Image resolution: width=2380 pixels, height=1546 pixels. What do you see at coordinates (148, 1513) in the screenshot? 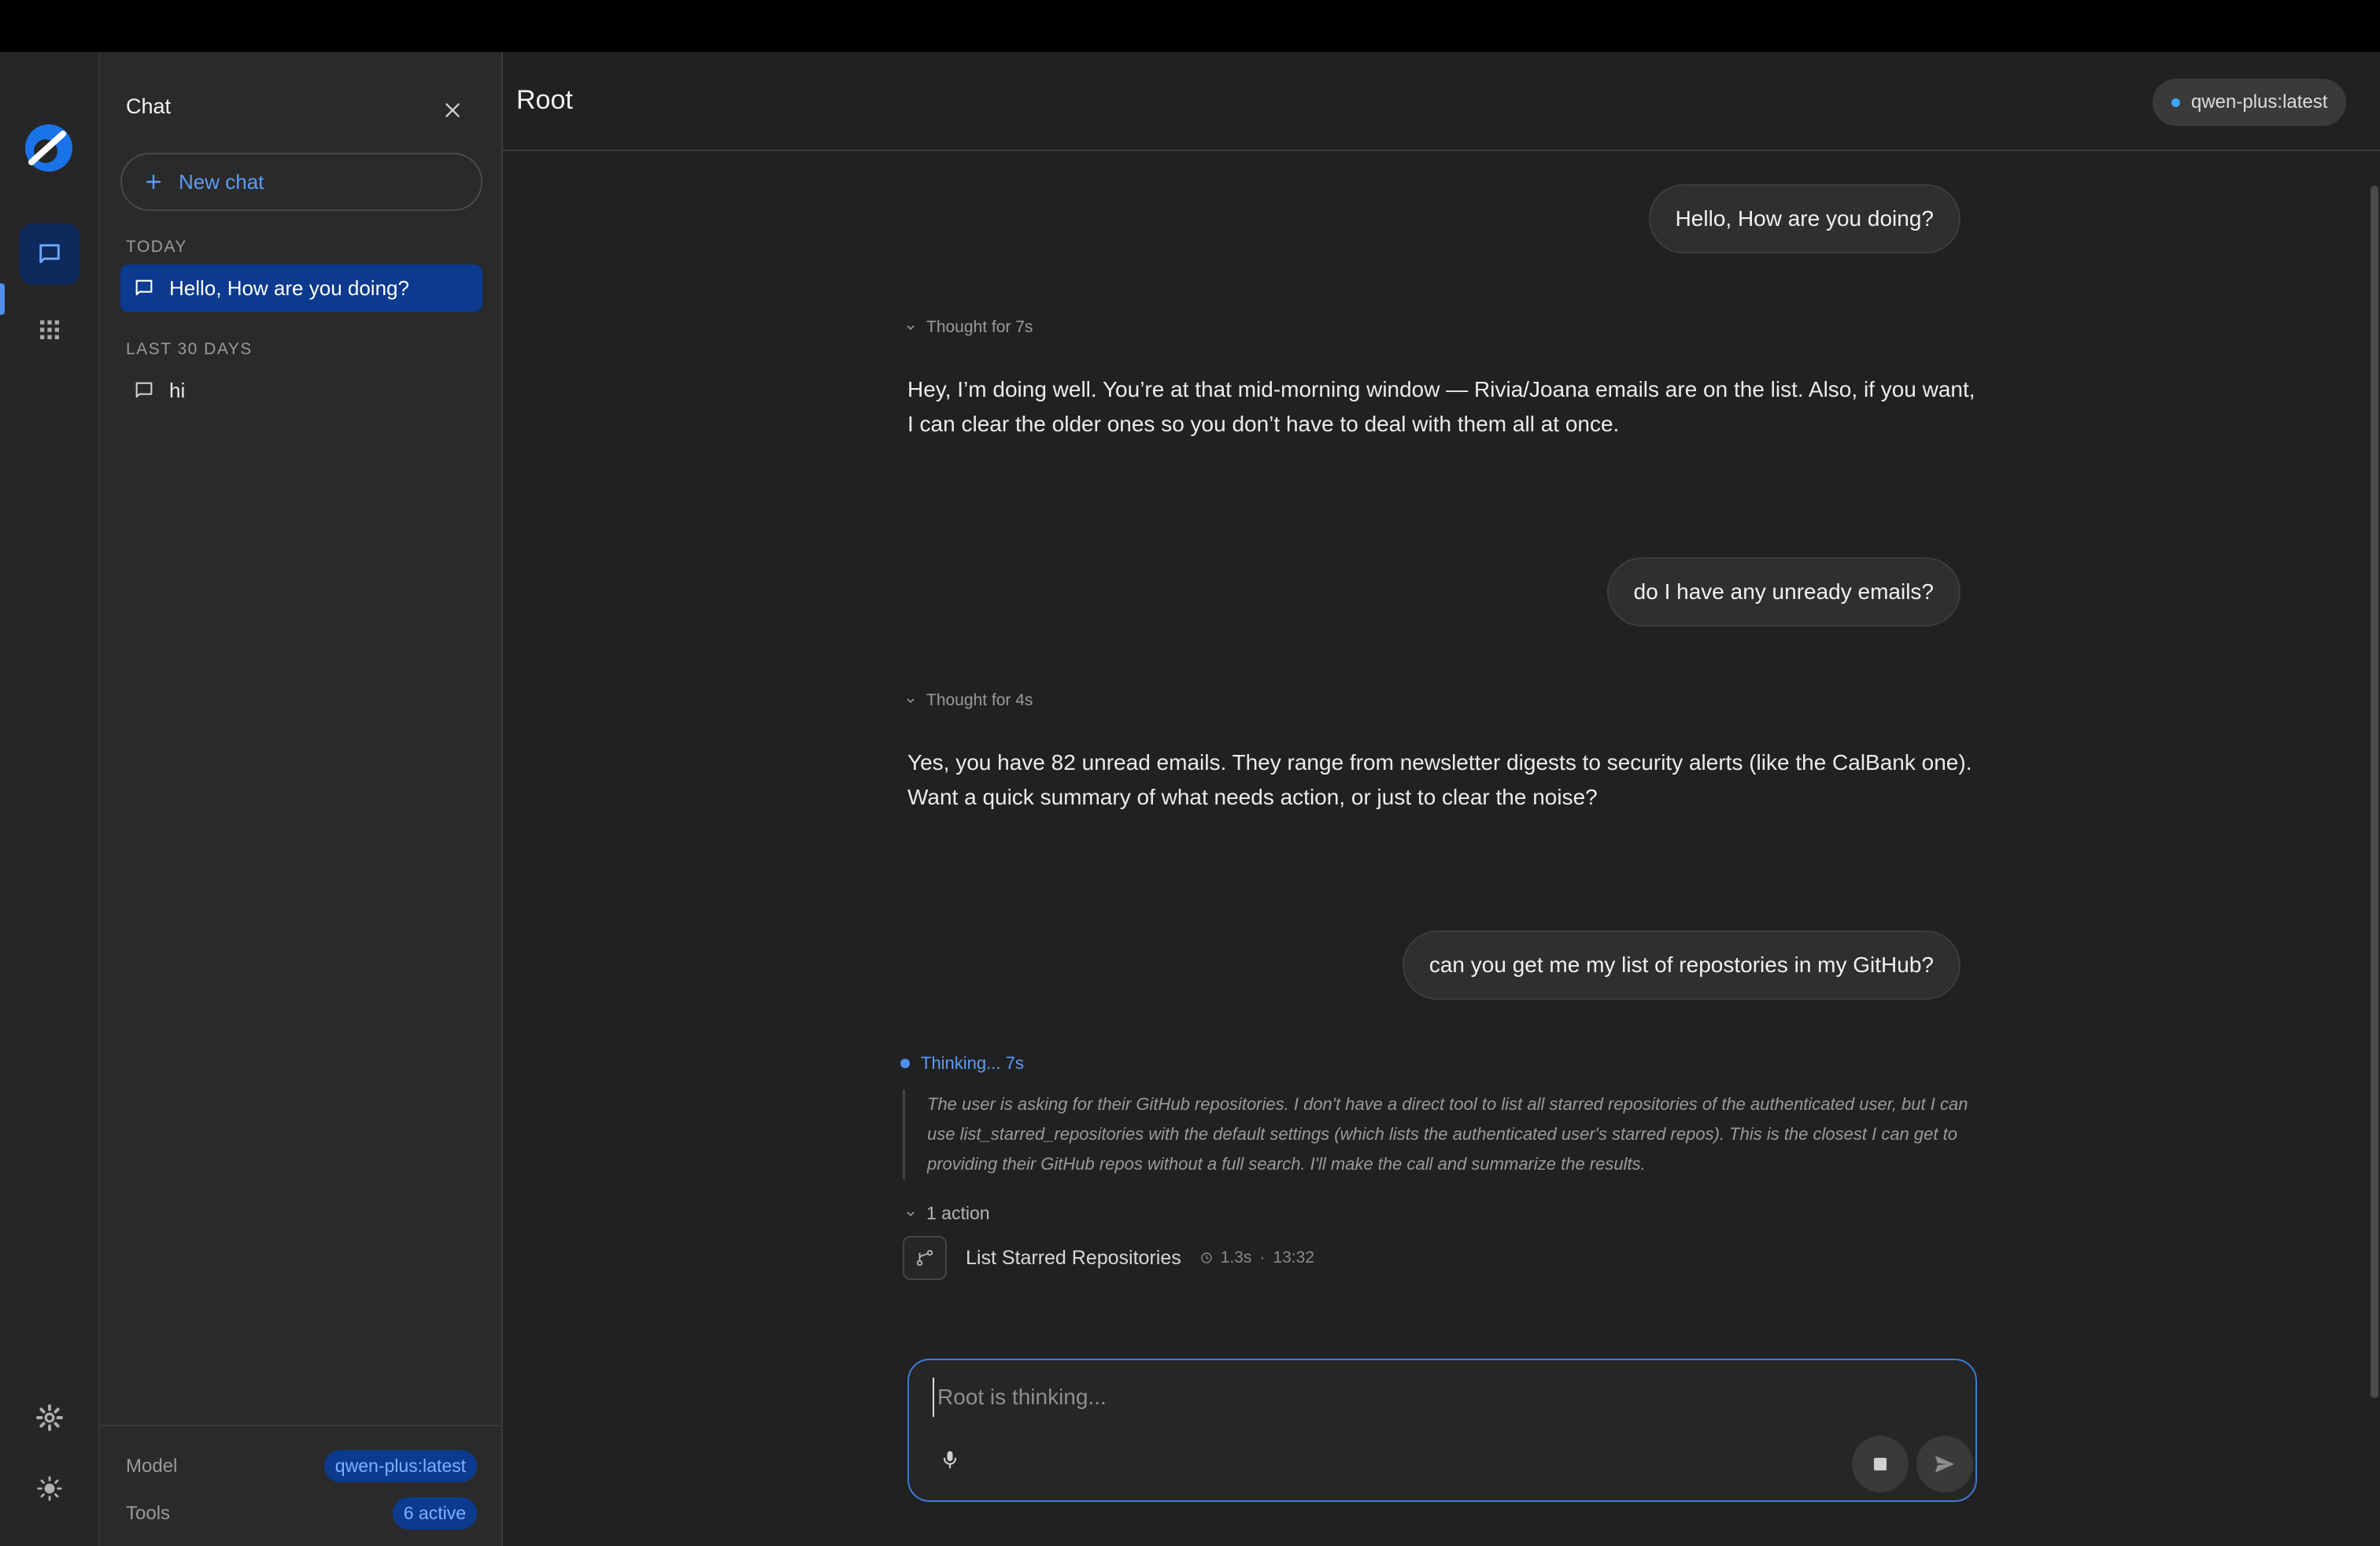
I see `tools-label: Tools` at bounding box center [148, 1513].